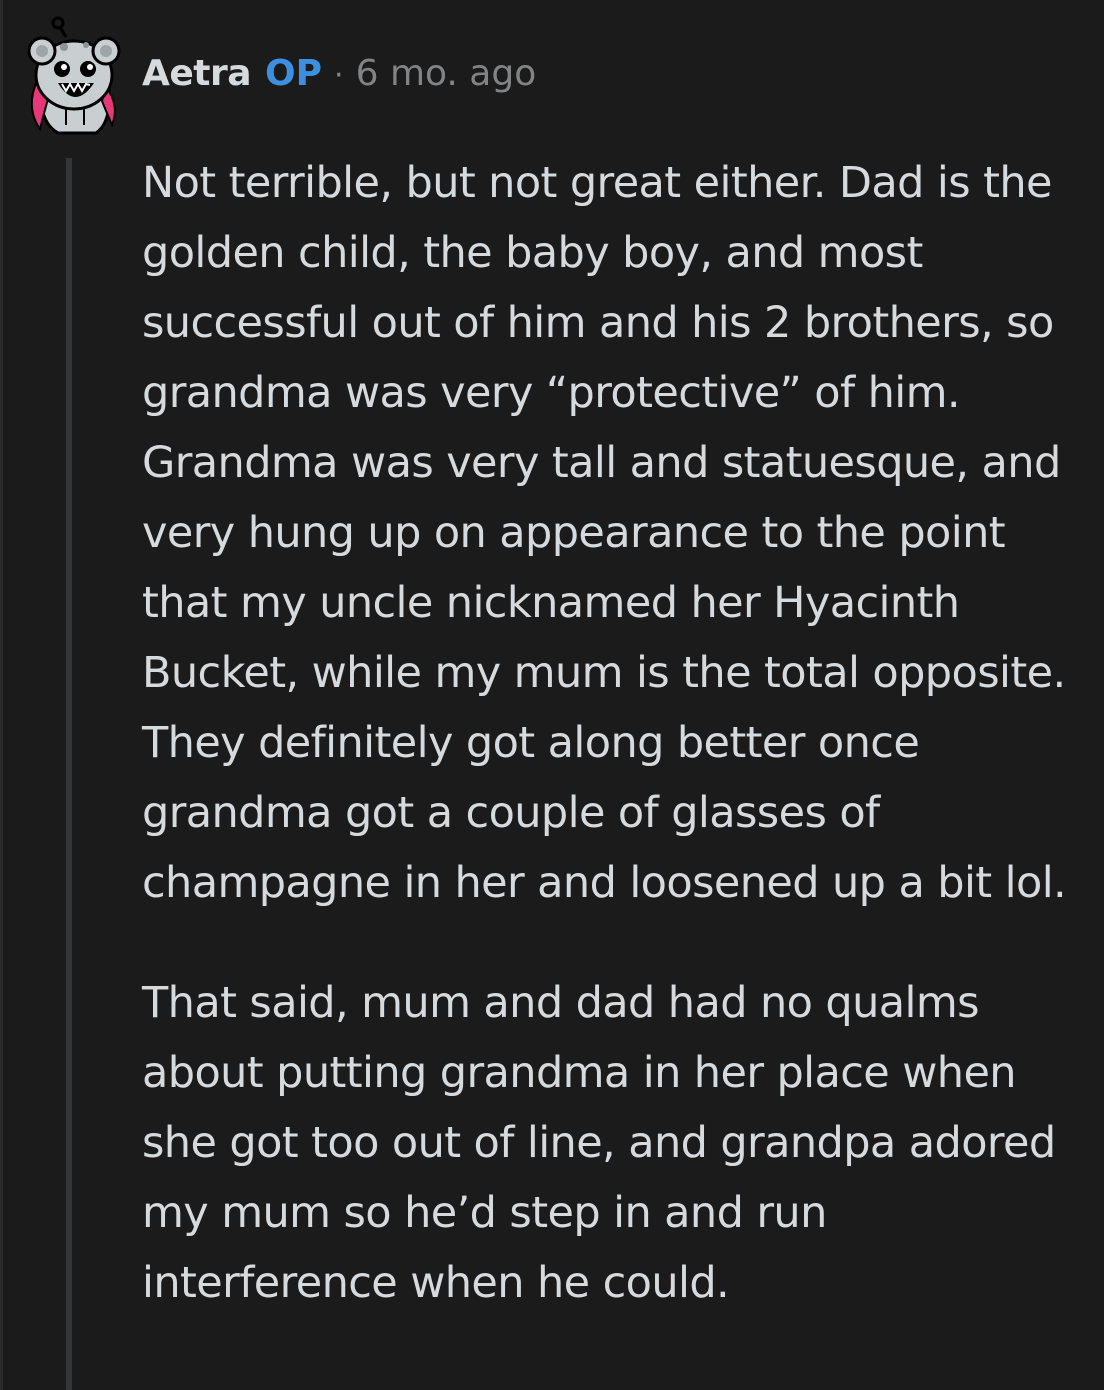 This screenshot has width=1104, height=1390. Describe the element at coordinates (69, 774) in the screenshot. I see `thread-line` at that location.